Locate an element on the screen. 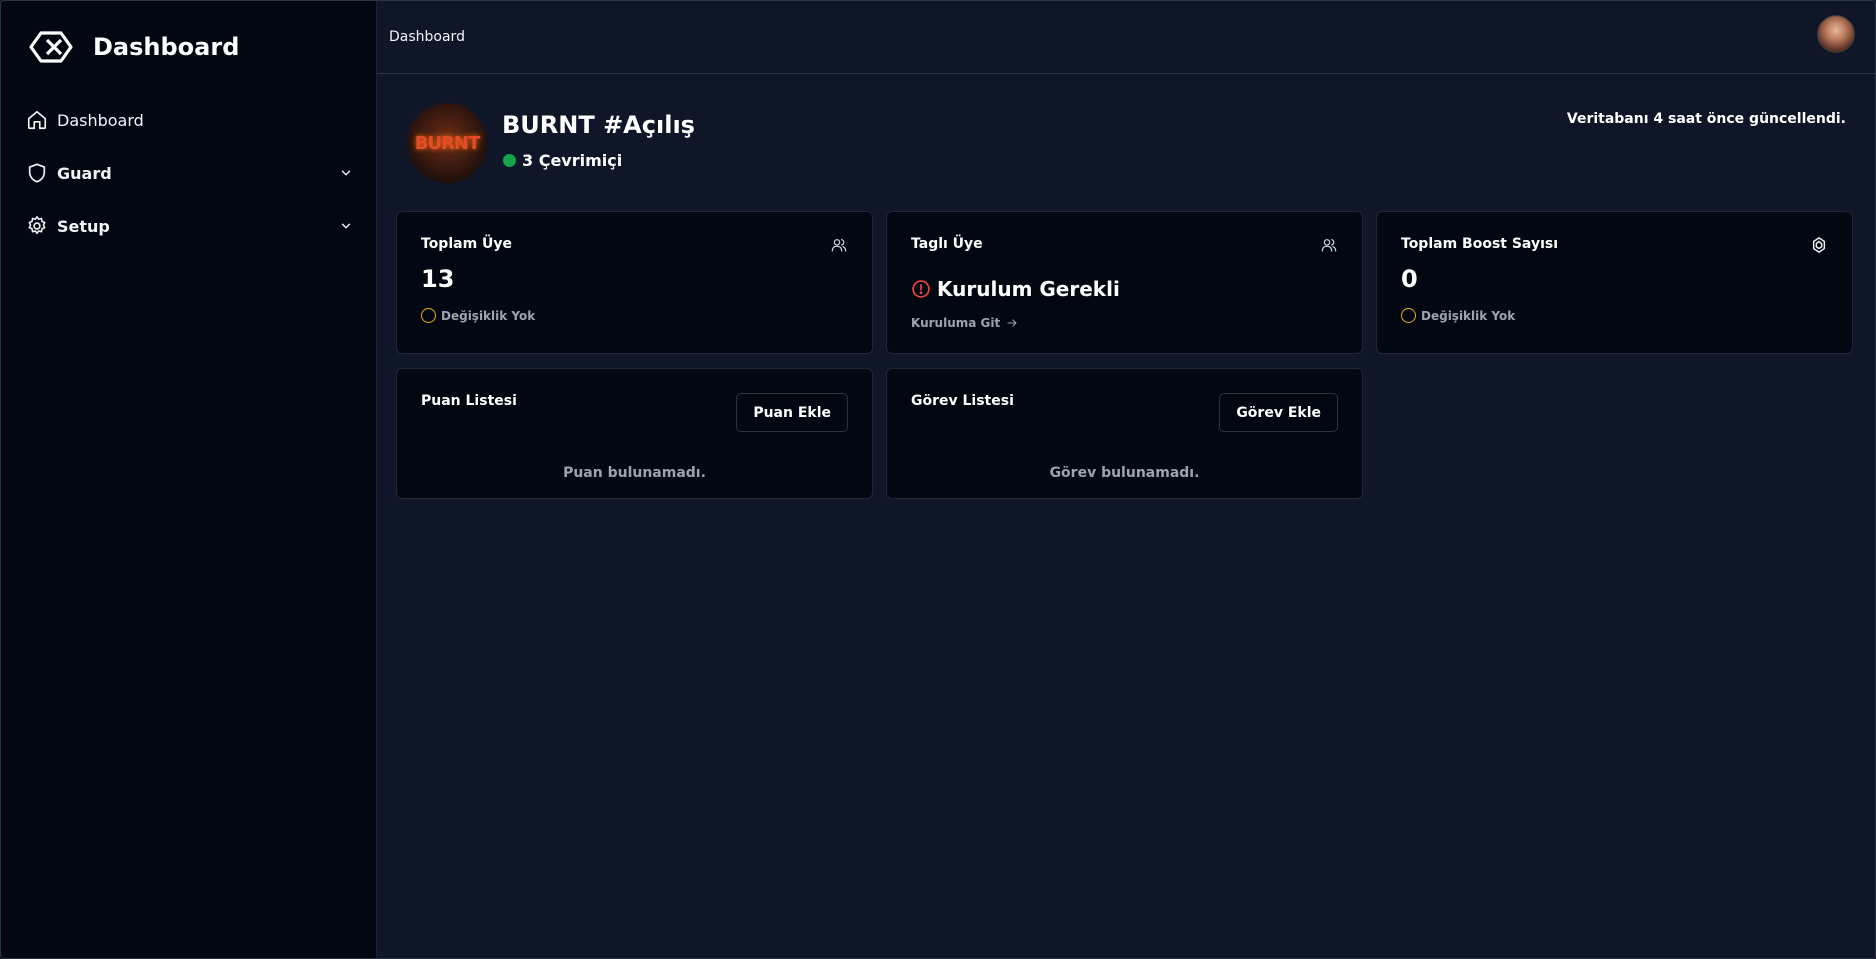 This screenshot has width=1876, height=959. card-title: Taglı Üye is located at coordinates (947, 244).